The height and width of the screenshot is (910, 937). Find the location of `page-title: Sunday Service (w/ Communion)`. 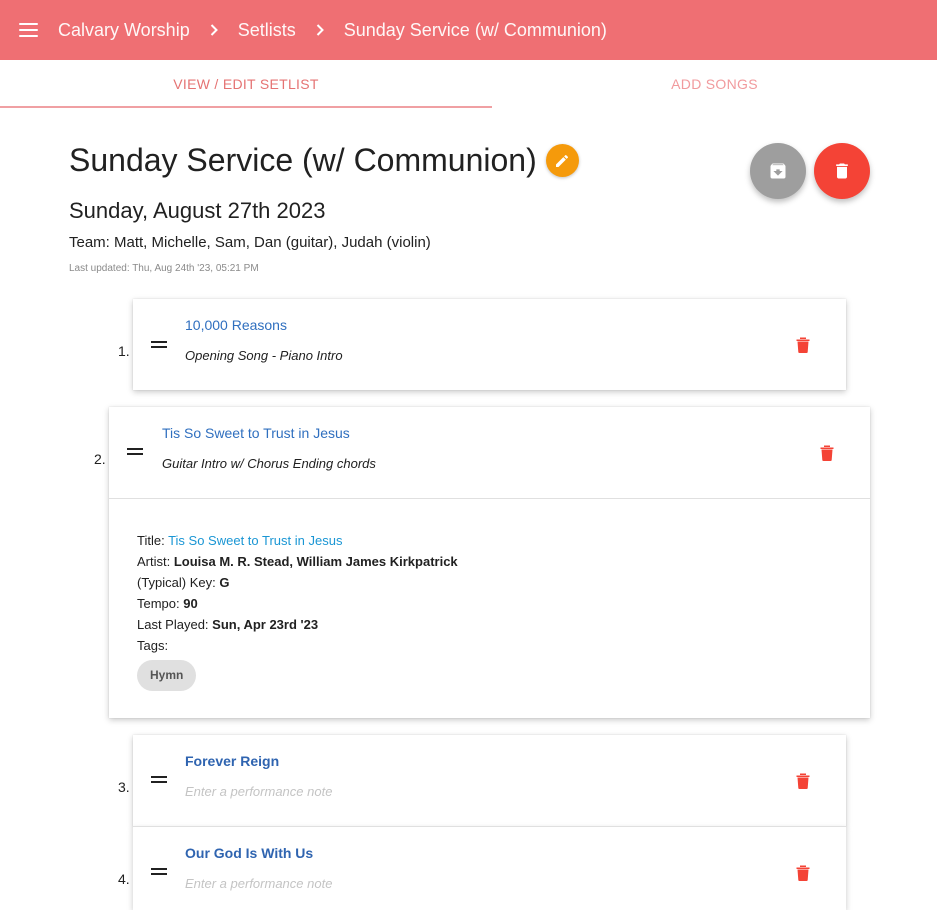

page-title: Sunday Service (w/ Communion) is located at coordinates (303, 160).